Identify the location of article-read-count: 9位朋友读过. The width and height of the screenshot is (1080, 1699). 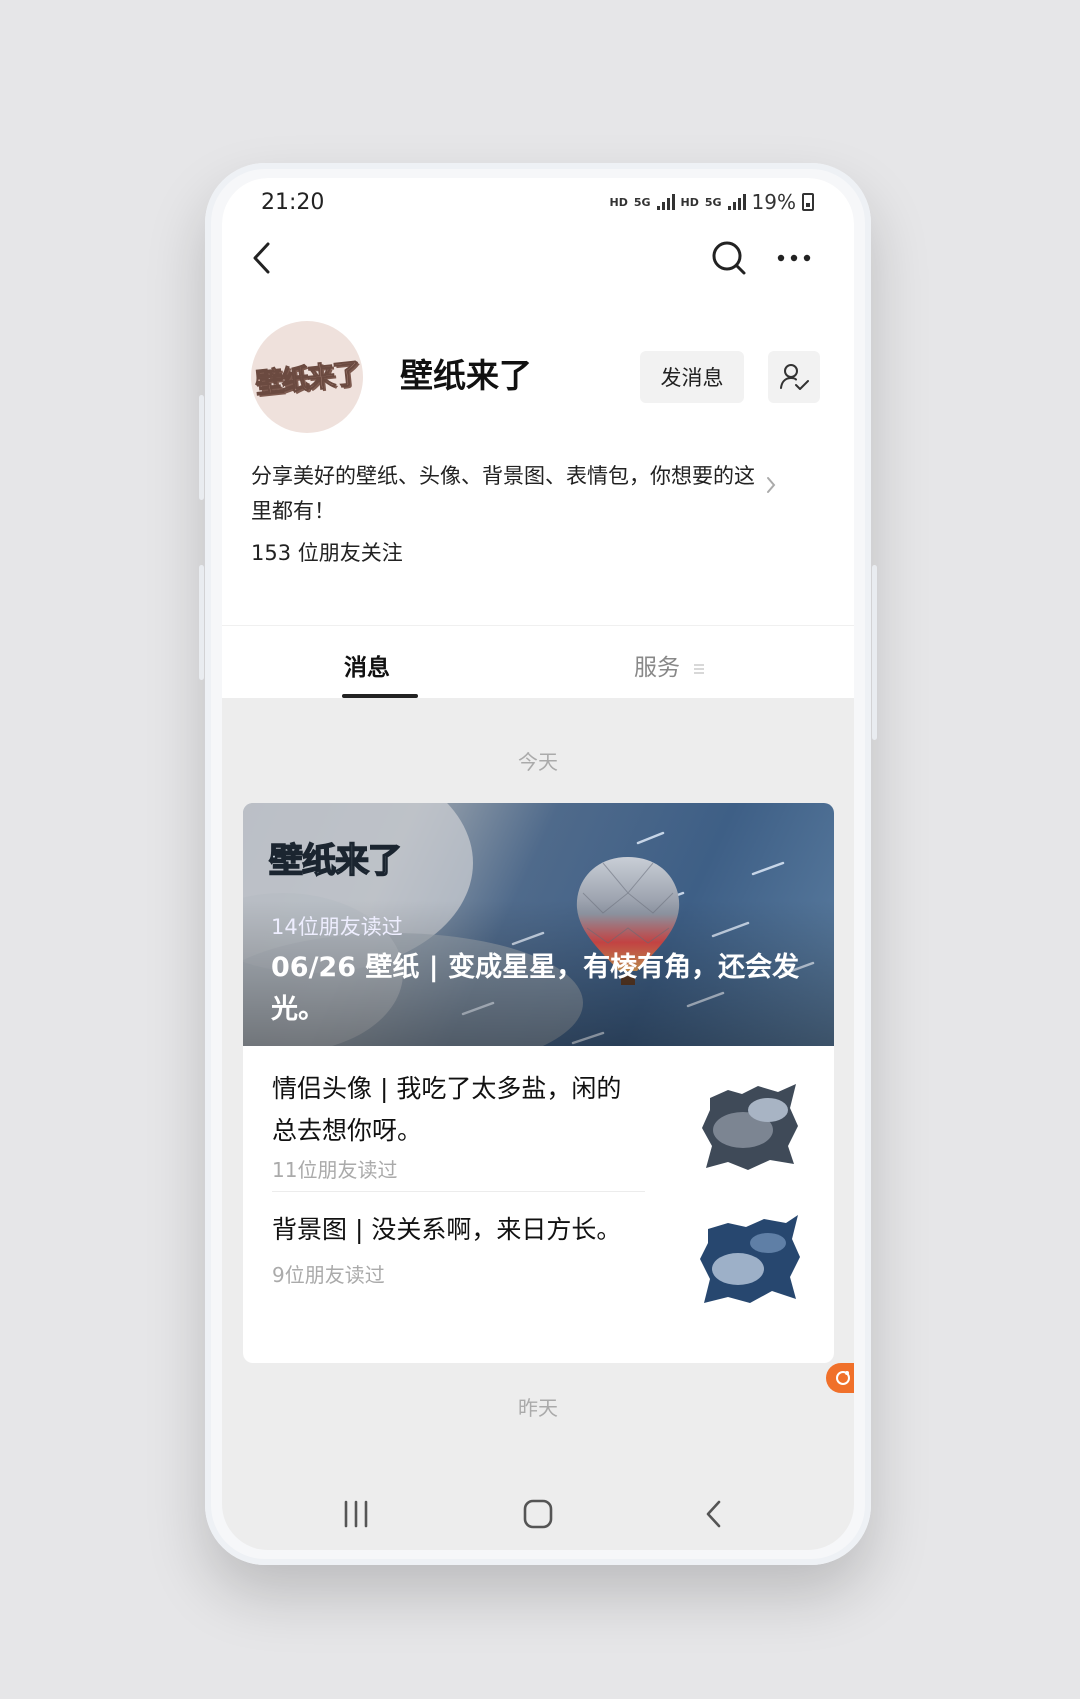
(328, 1275).